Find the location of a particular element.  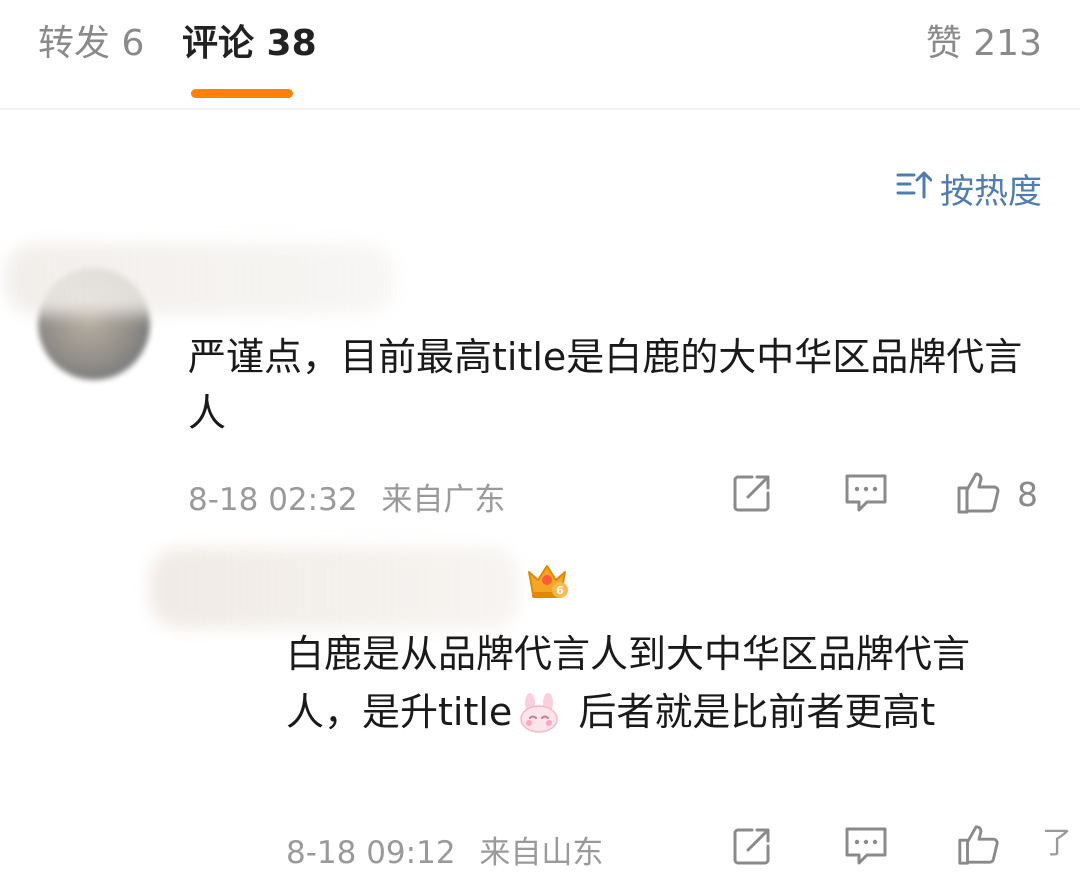

comment-time: 8-18 09:12 is located at coordinates (371, 853).